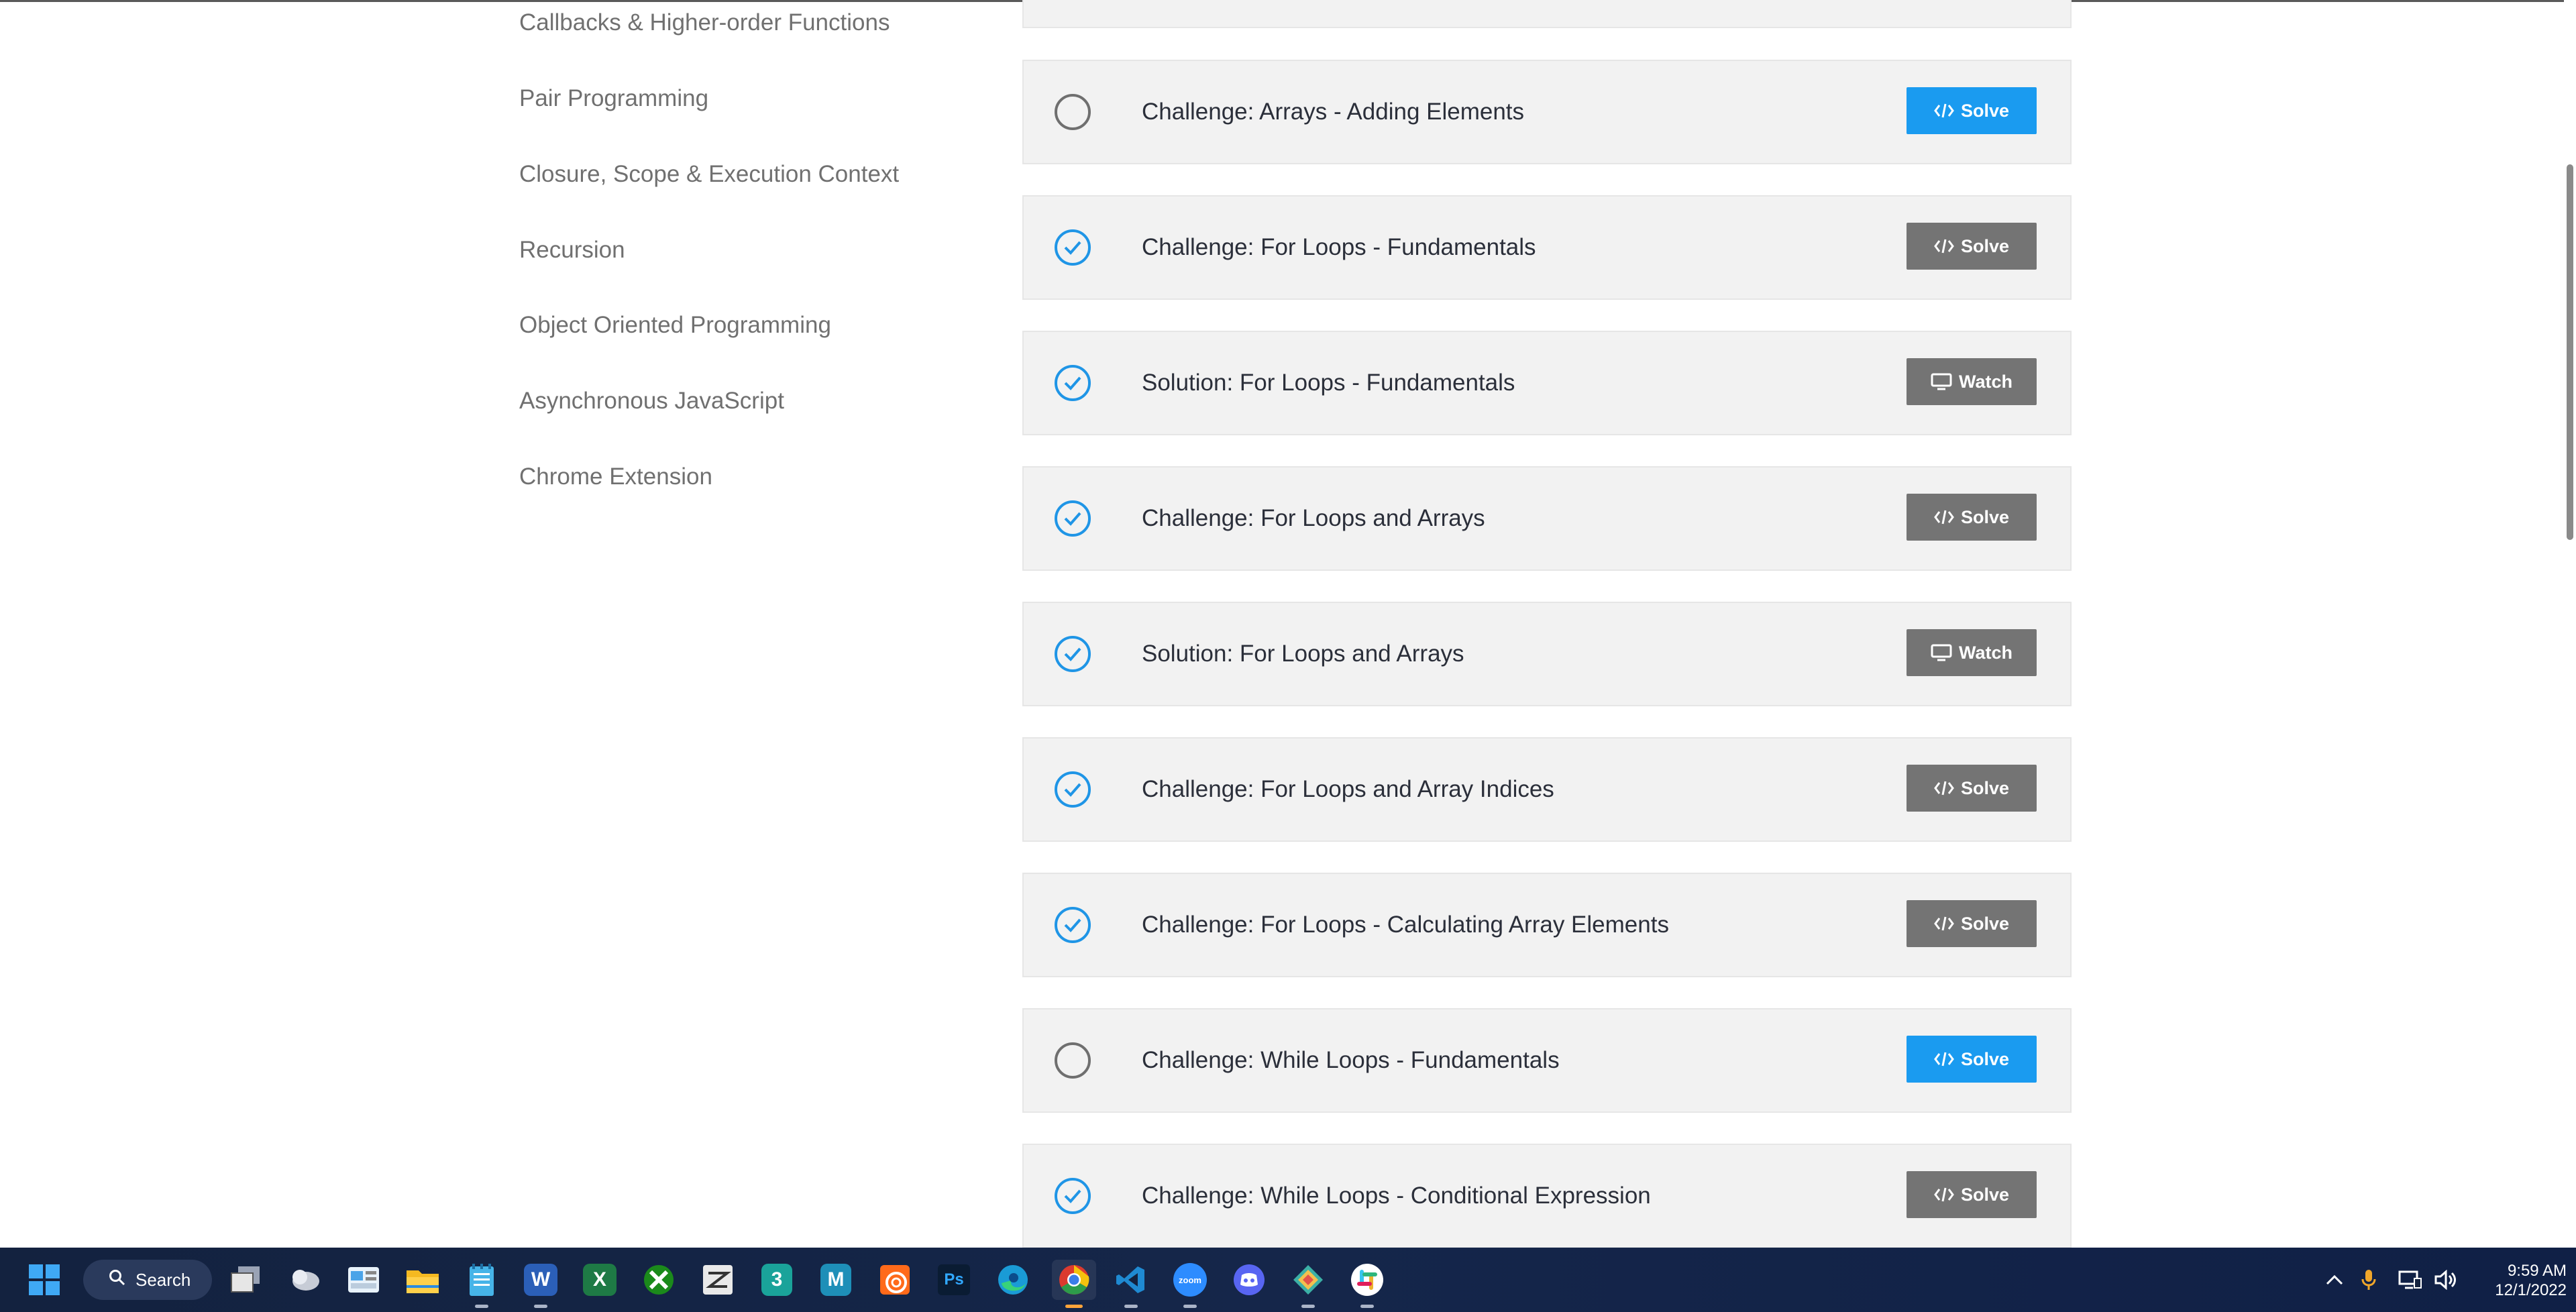  I want to click on task-view-icon, so click(245, 1280).